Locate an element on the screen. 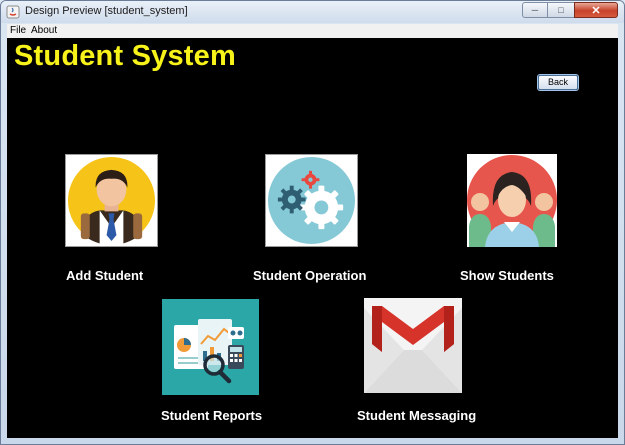  window-controls: ─ □ ✕ is located at coordinates (570, 10).